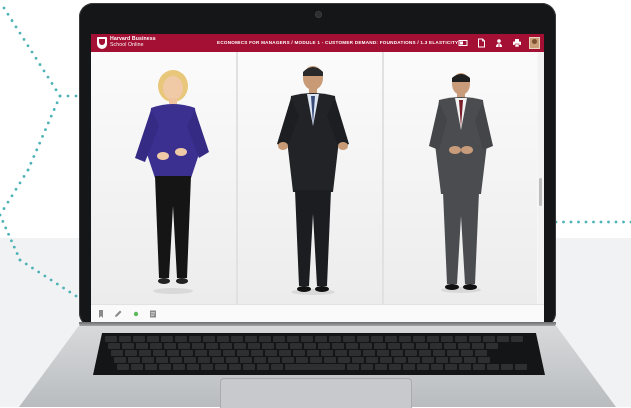  What do you see at coordinates (517, 43) in the screenshot?
I see `print-icon` at bounding box center [517, 43].